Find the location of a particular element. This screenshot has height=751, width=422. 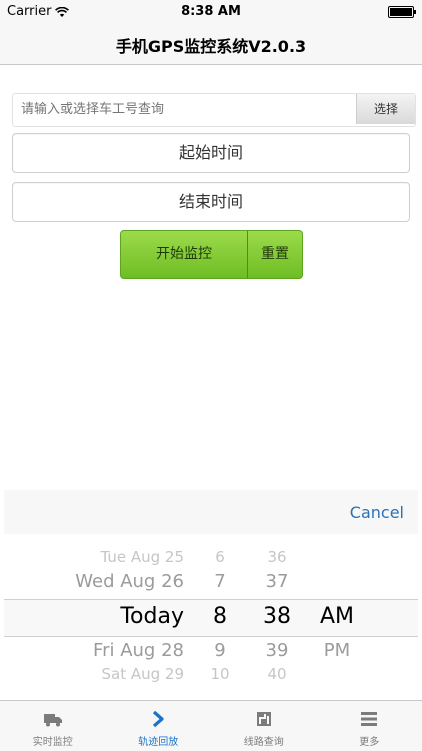

tab-more: 更多 is located at coordinates (369, 726).